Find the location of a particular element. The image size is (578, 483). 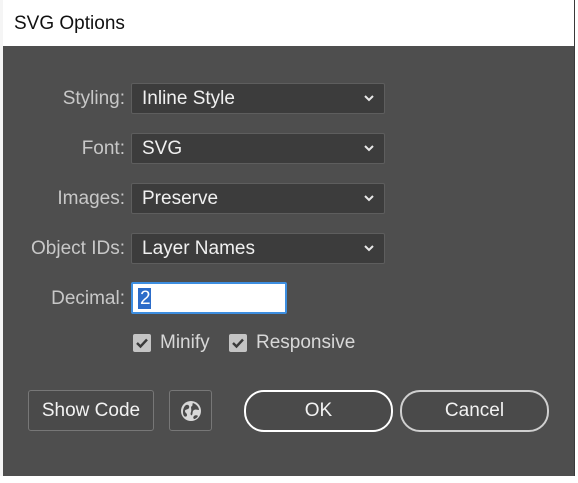

responsive-label: Responsive is located at coordinates (306, 342).